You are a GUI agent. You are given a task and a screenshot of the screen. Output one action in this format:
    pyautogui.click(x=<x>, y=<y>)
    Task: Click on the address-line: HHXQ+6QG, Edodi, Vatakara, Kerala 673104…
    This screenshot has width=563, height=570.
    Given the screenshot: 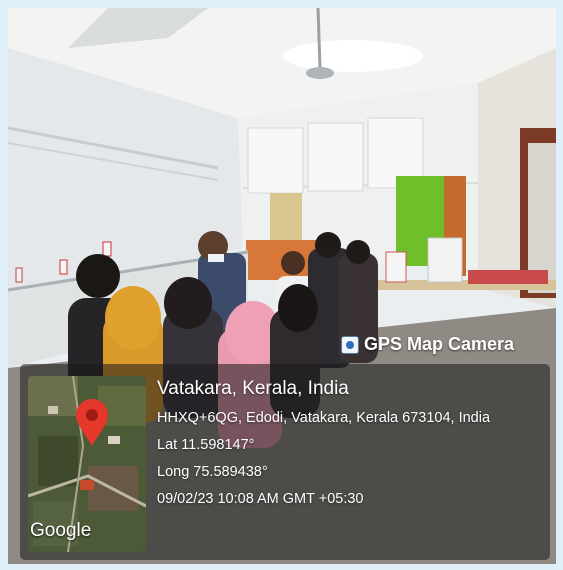 What is the action you would take?
    pyautogui.click(x=324, y=418)
    